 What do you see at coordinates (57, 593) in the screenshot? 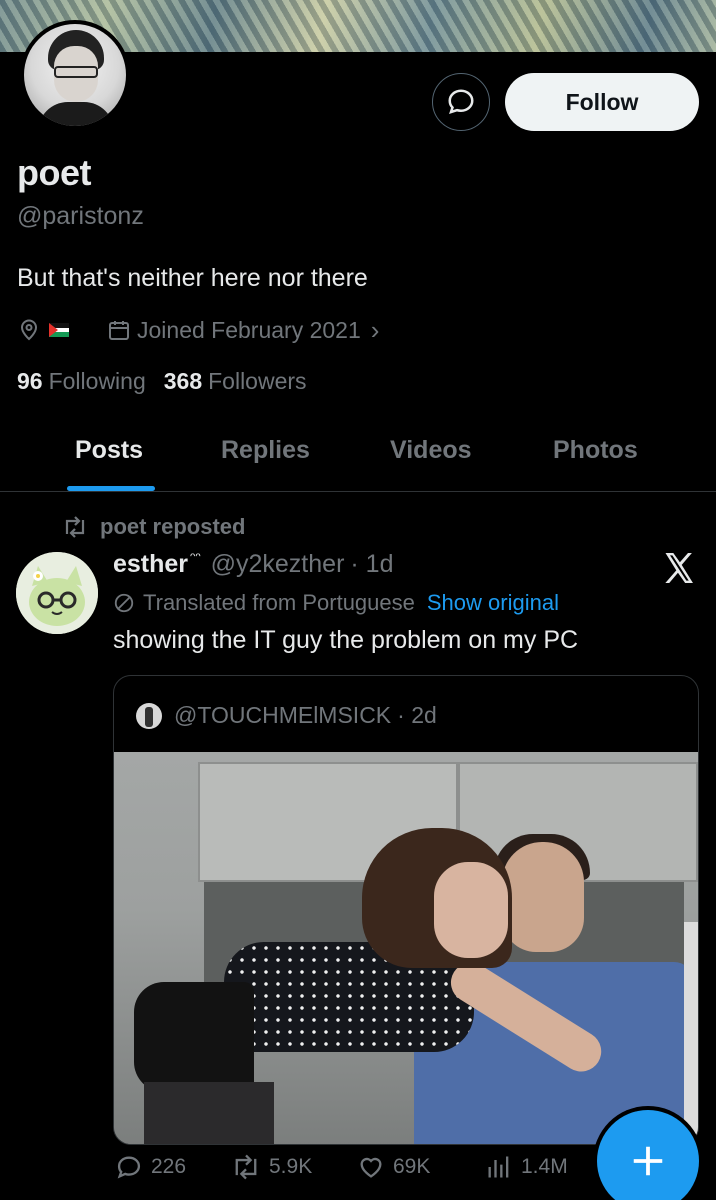
I see `post-author-avatar` at bounding box center [57, 593].